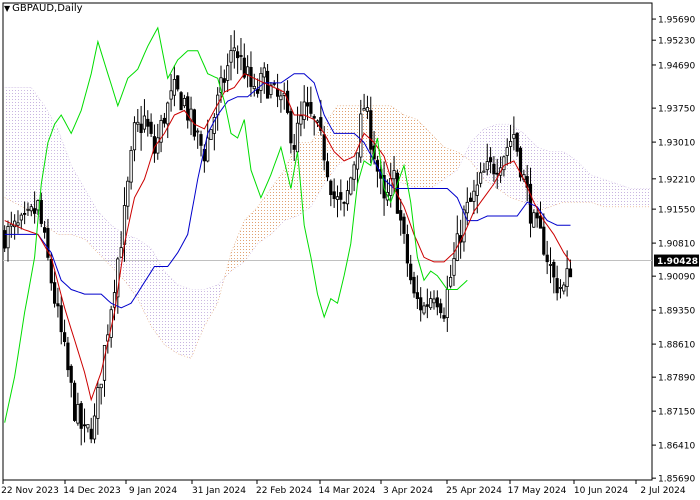  What do you see at coordinates (43, 8) in the screenshot?
I see `symbol-header: ▼ GBPAUD,Daily` at bounding box center [43, 8].